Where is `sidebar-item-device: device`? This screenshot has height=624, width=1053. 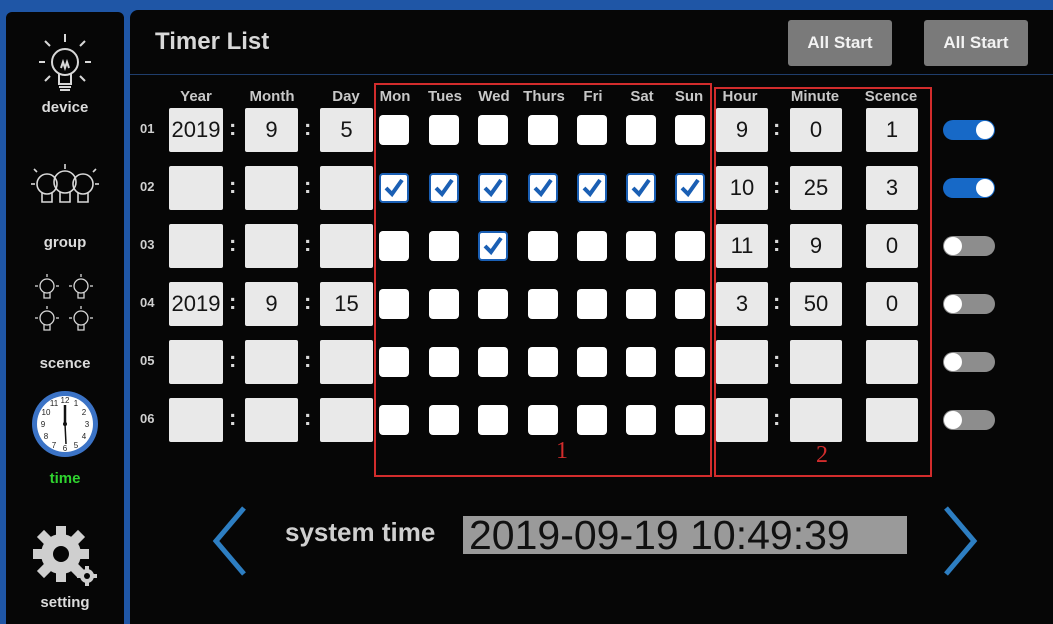
sidebar-item-device: device is located at coordinates (65, 72).